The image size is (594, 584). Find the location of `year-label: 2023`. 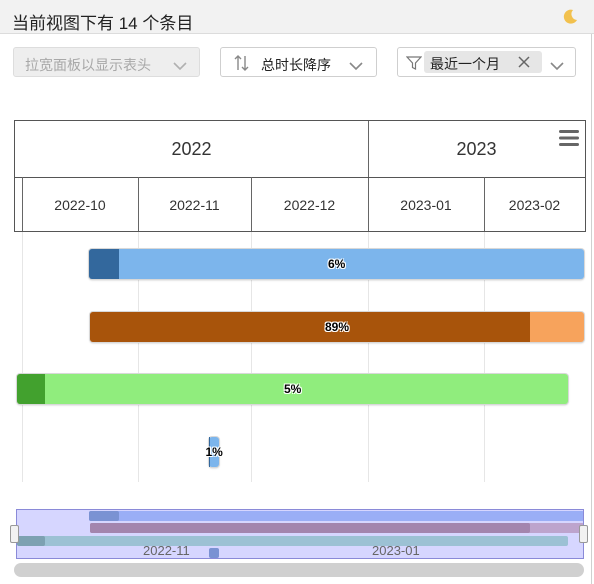

year-label: 2023 is located at coordinates (476, 149).